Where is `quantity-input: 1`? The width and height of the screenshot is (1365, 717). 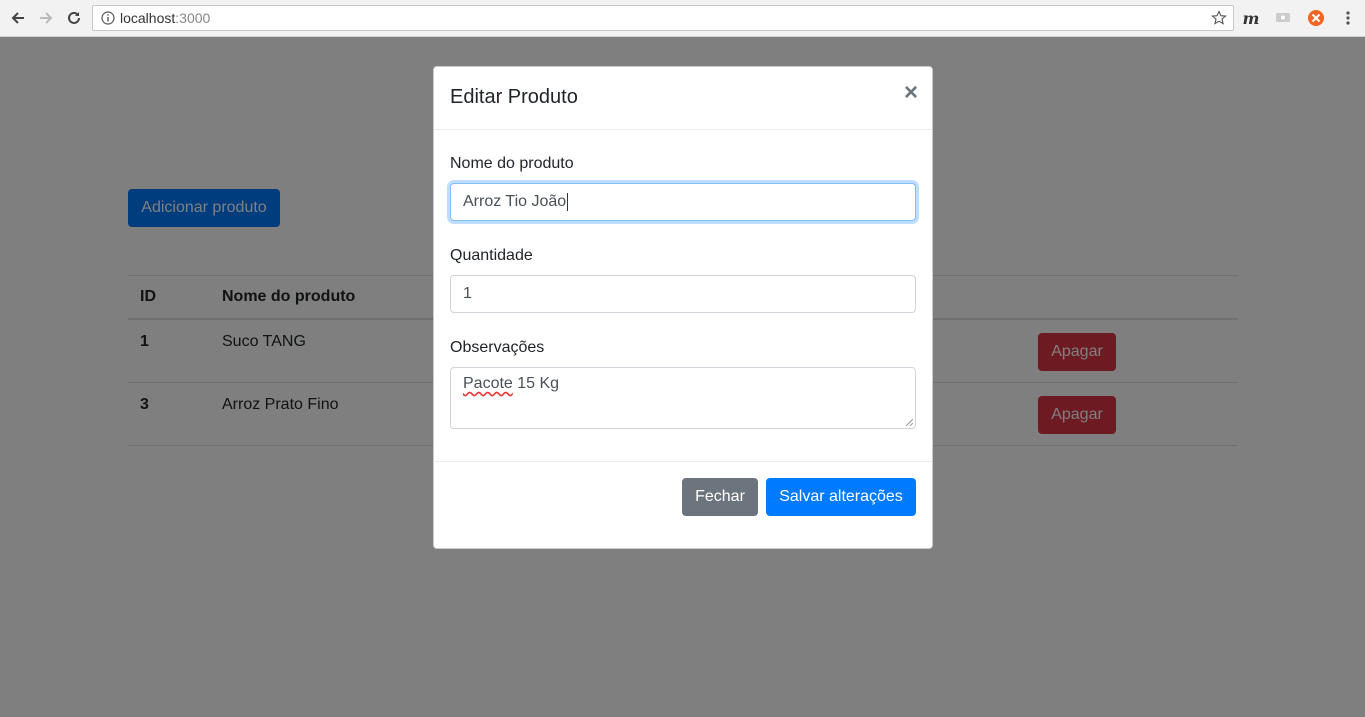
quantity-input: 1 is located at coordinates (683, 294).